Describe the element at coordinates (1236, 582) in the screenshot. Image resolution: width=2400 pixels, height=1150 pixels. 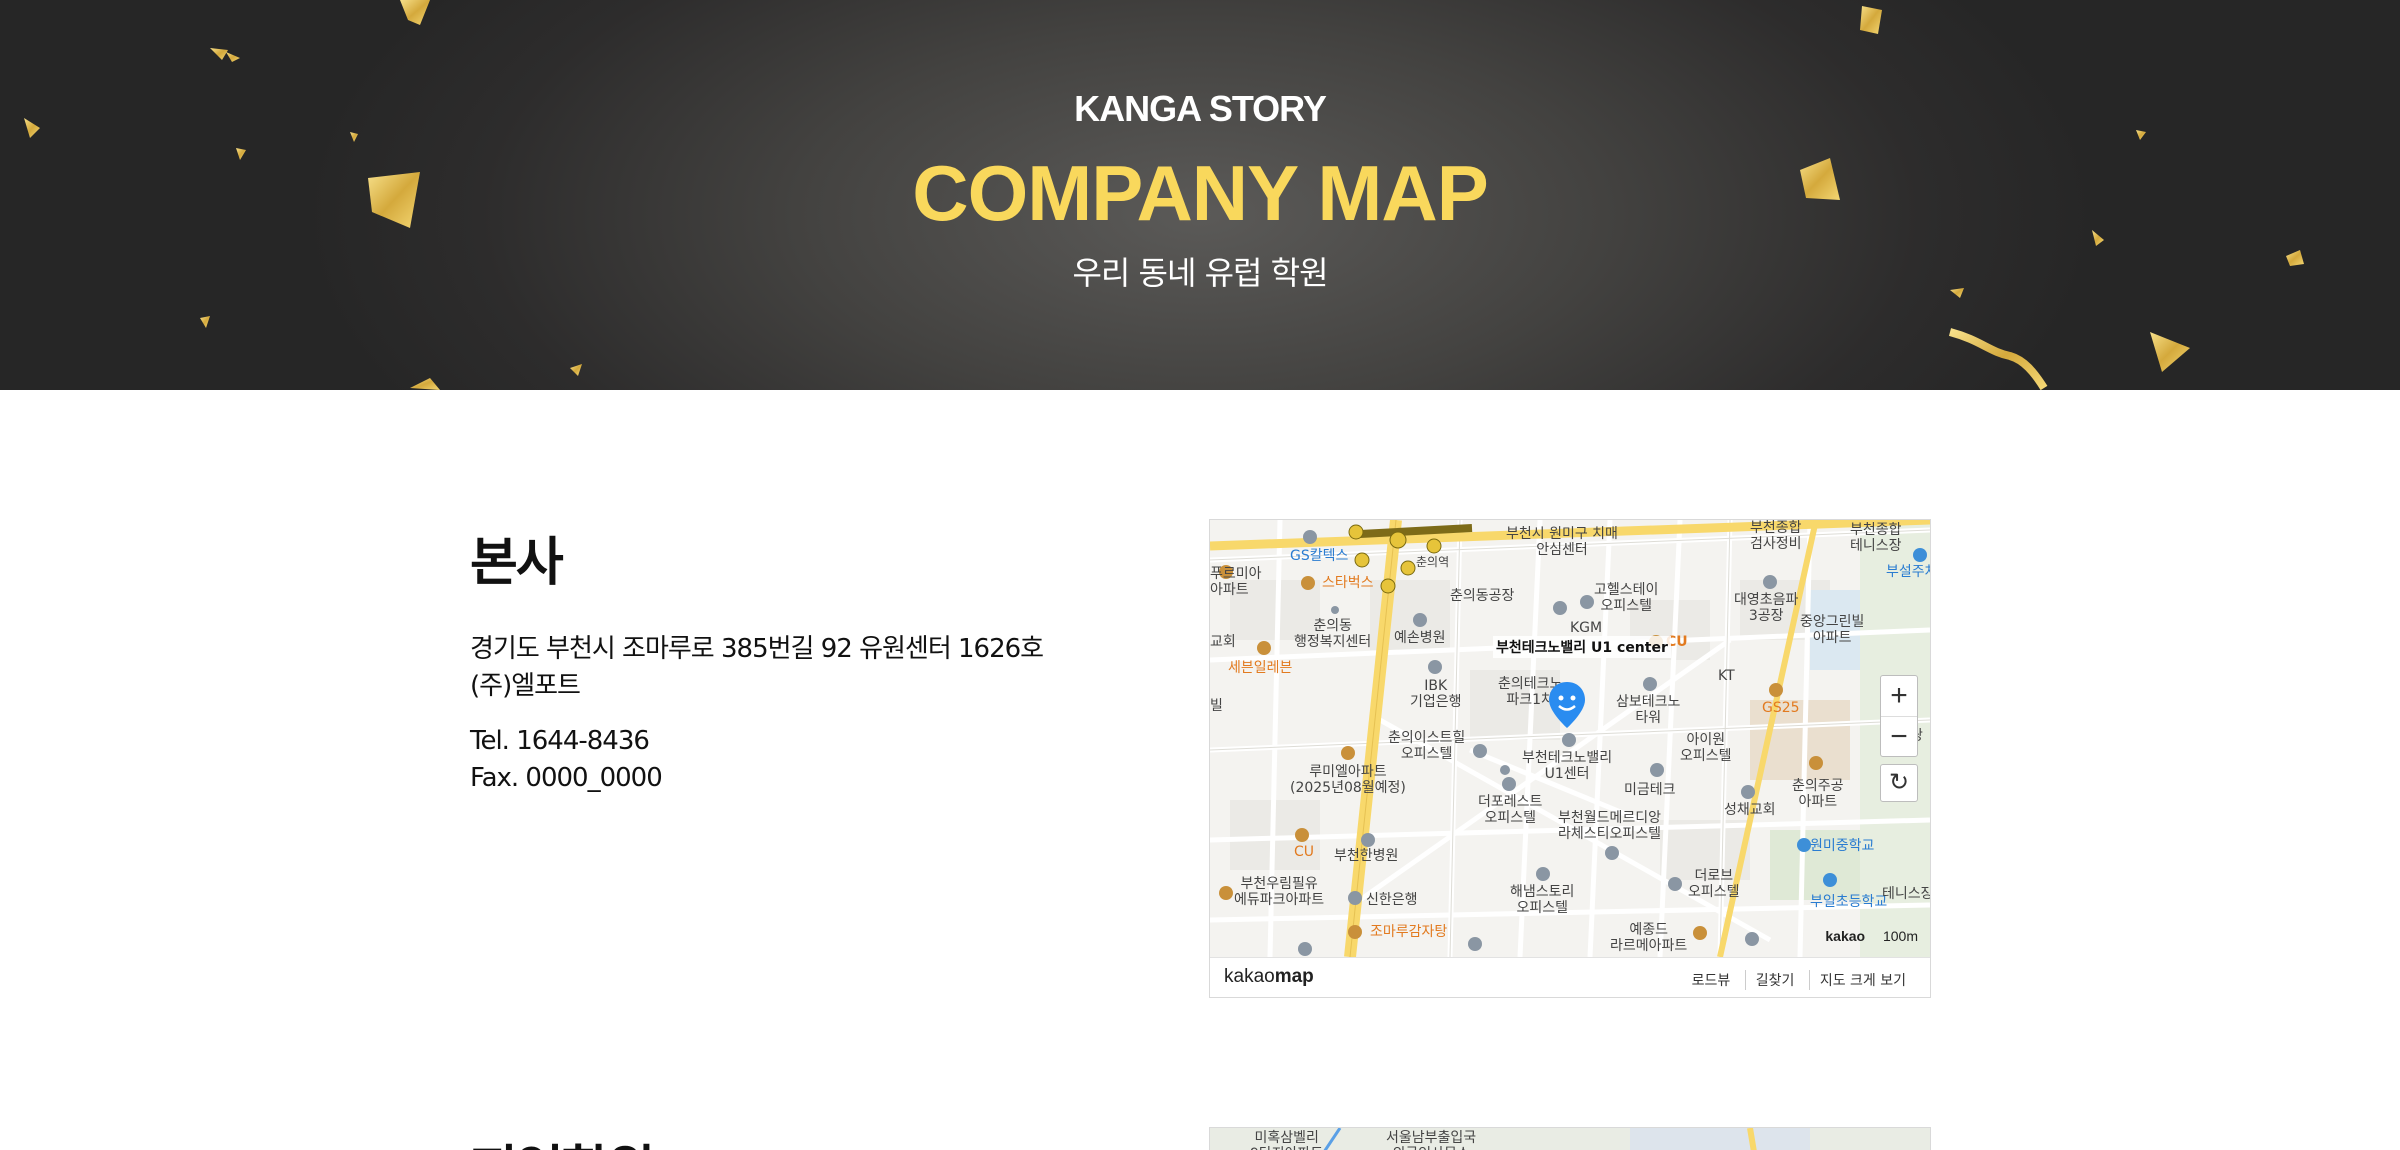
I see `map-label: 푸르미아 아파트` at that location.